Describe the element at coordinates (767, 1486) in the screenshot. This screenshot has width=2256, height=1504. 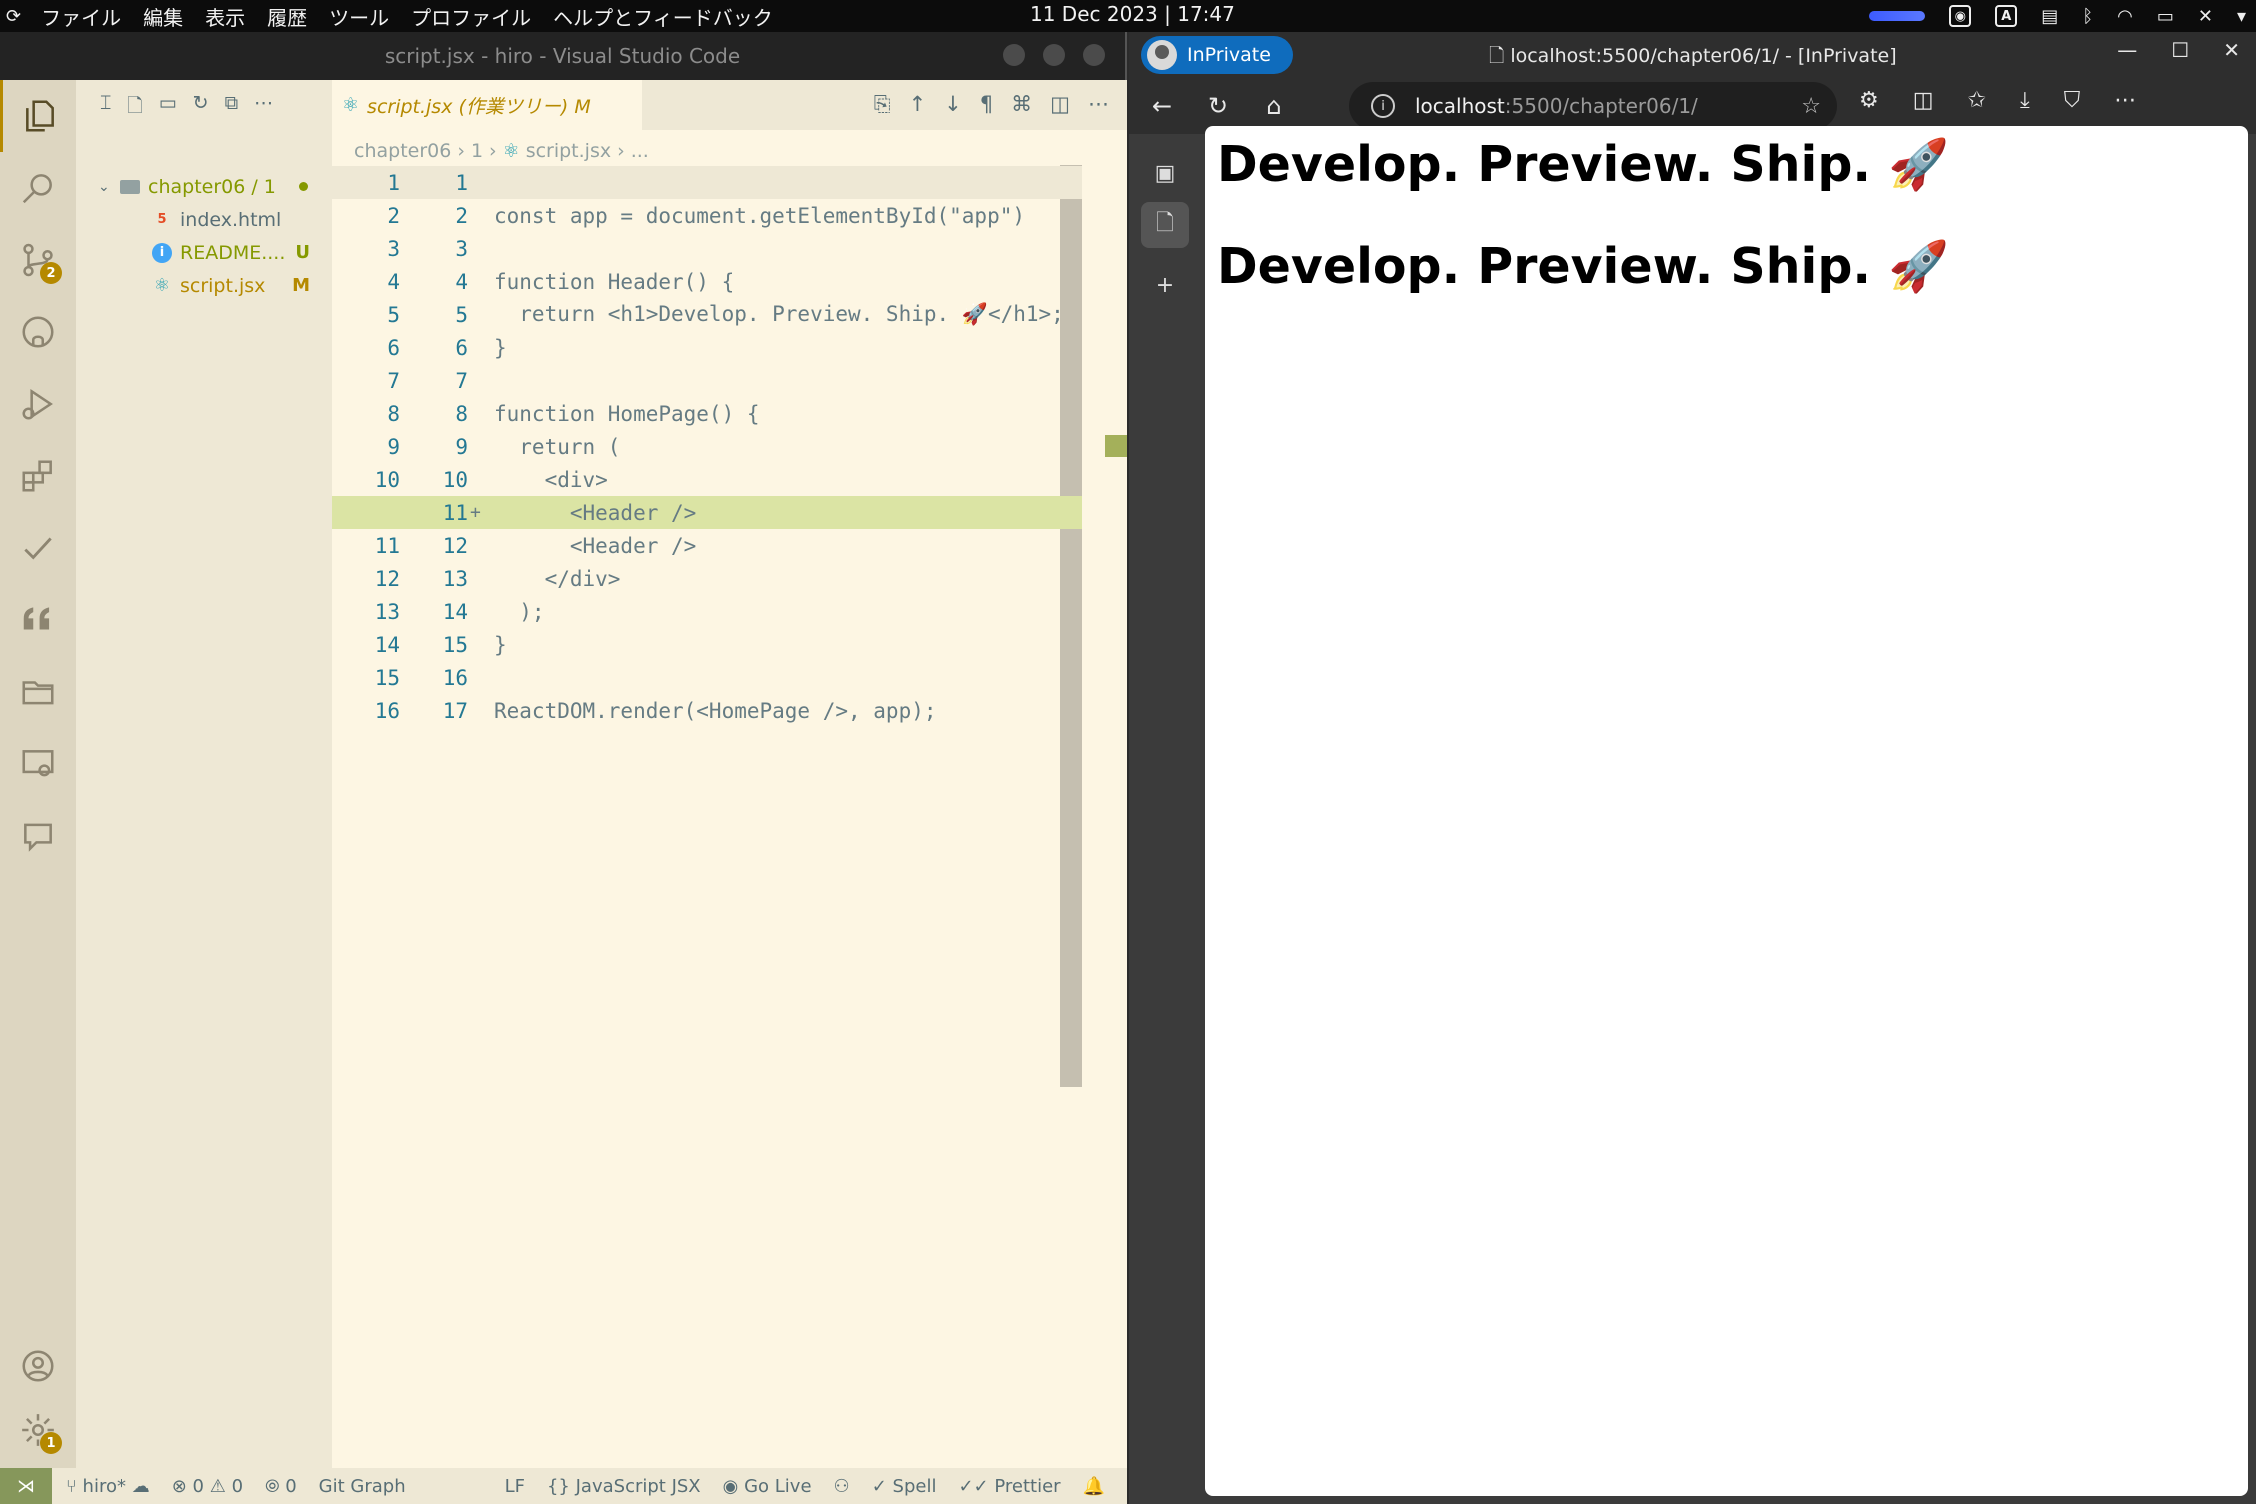
I see `go-live-button: ◉ Go Live` at that location.